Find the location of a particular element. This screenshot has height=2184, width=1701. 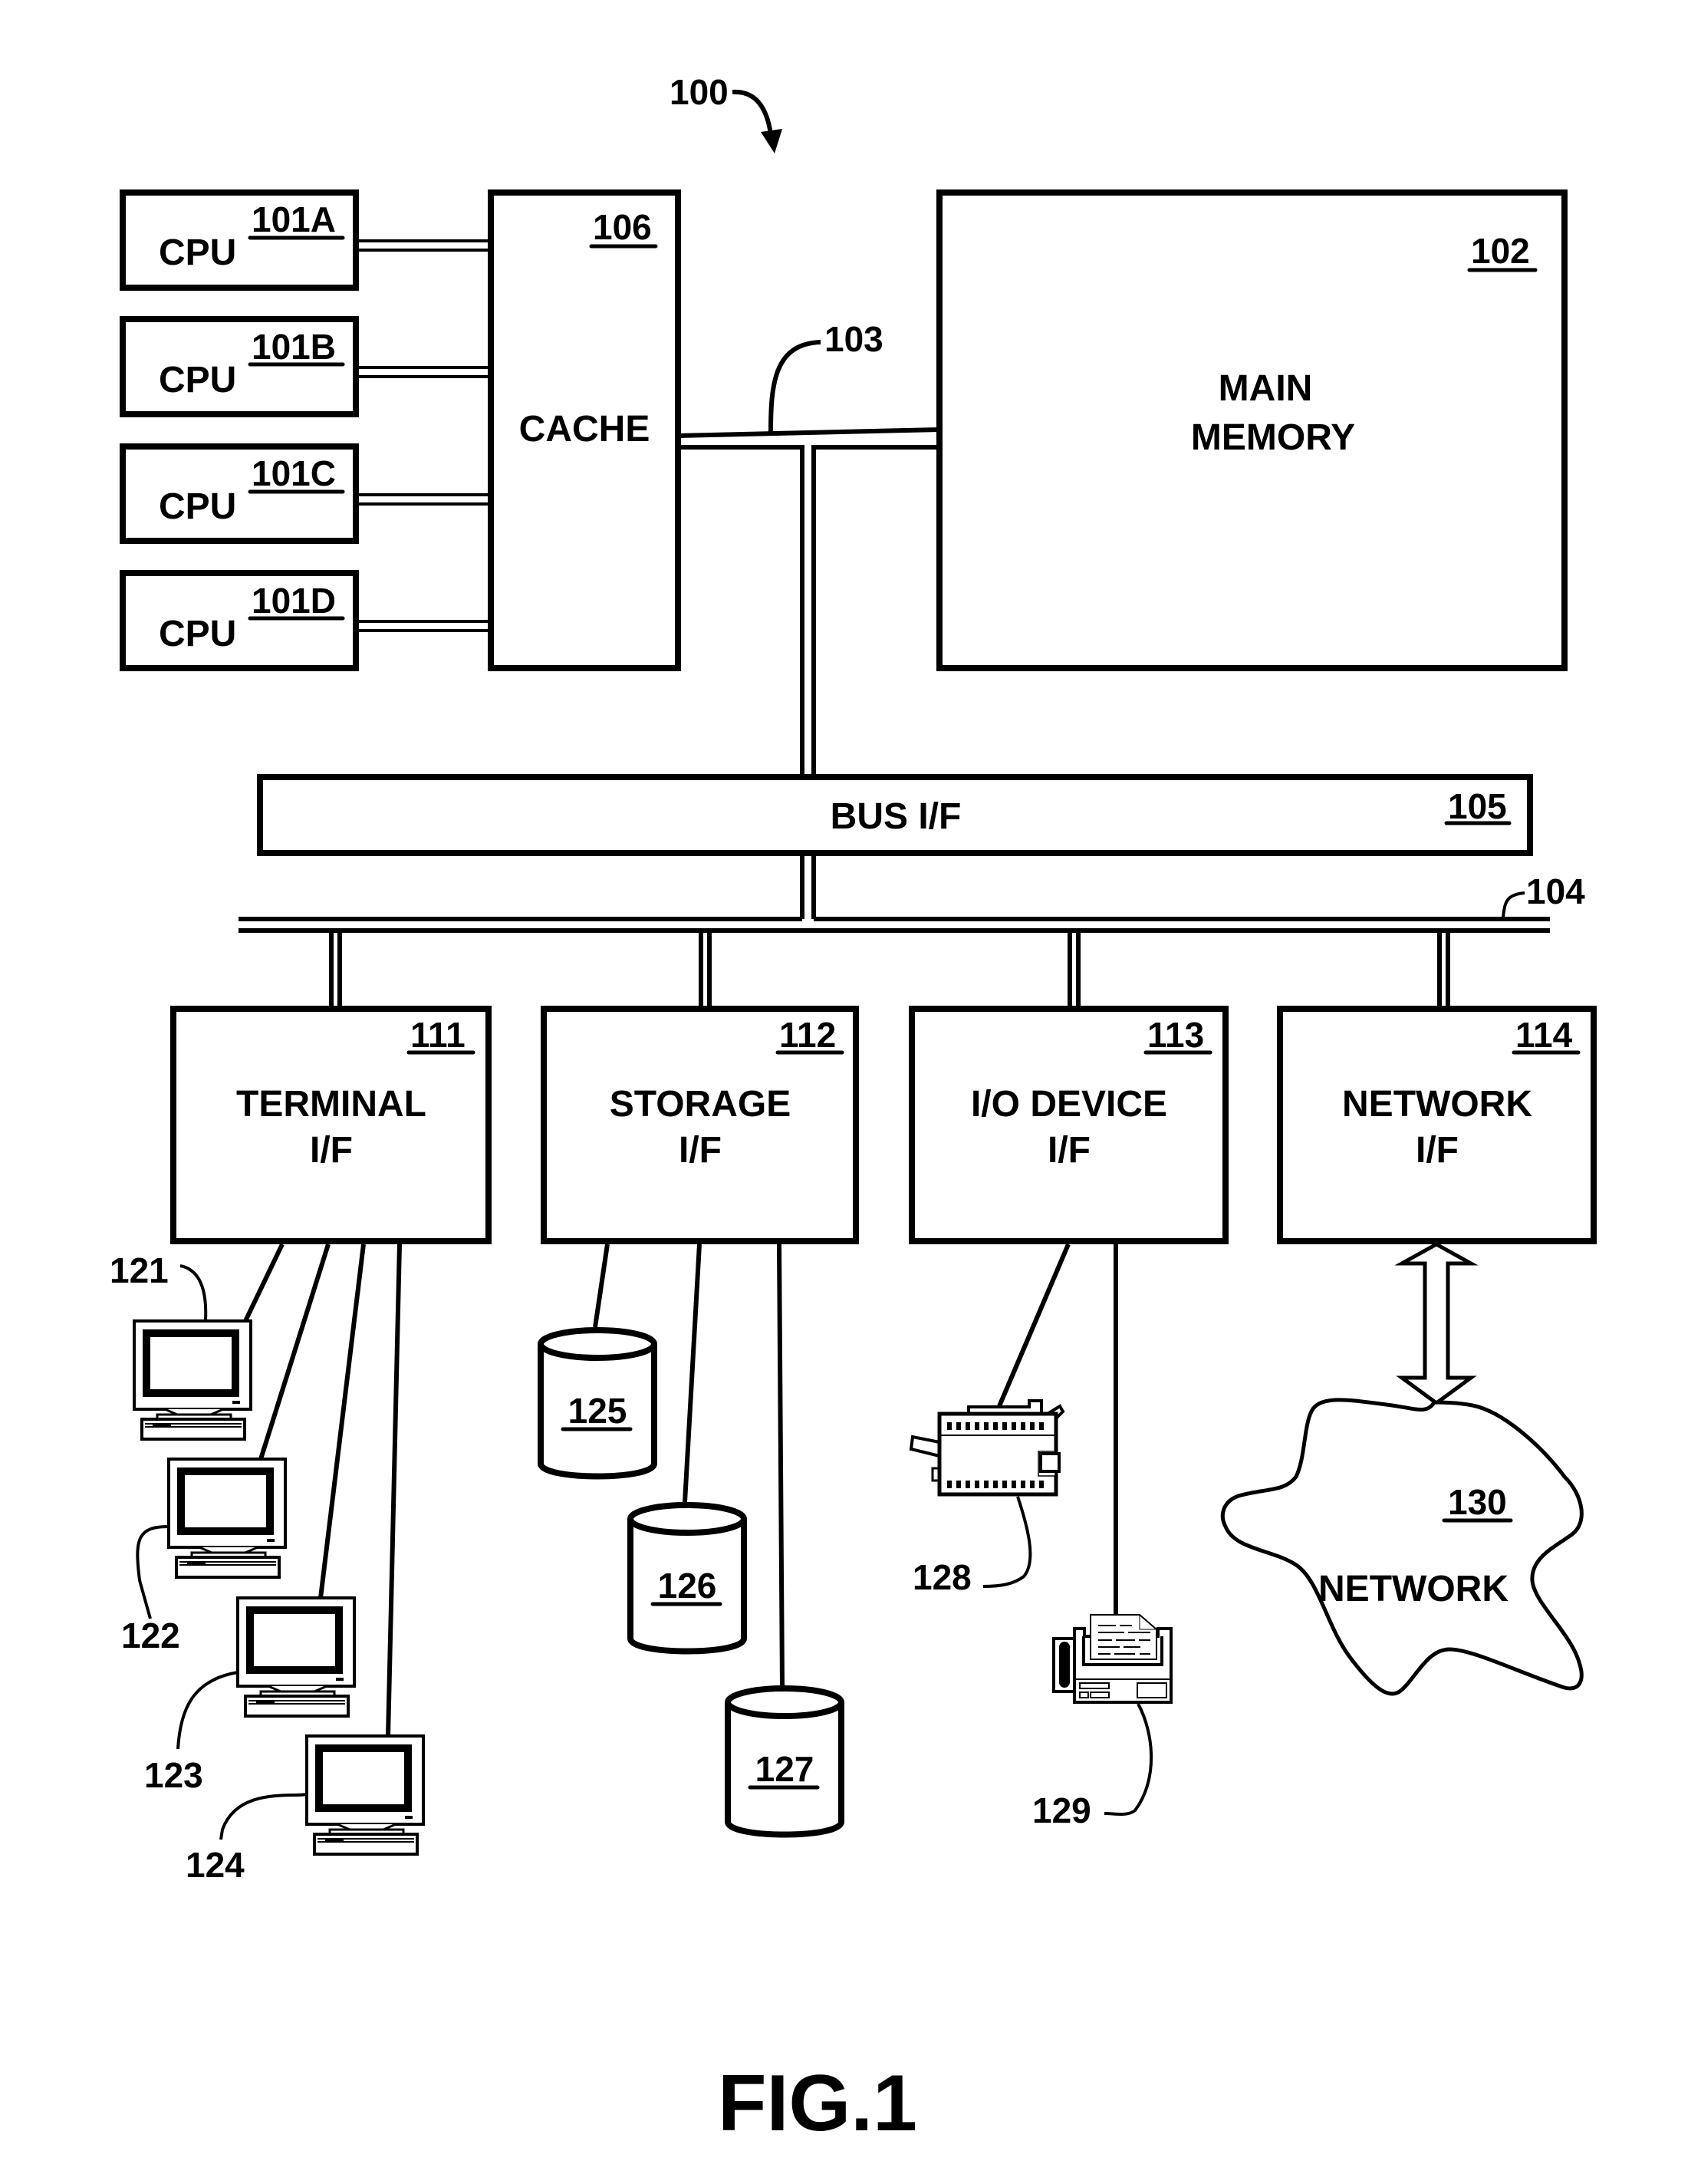

network-cloud-icon is located at coordinates (1402, 1547).